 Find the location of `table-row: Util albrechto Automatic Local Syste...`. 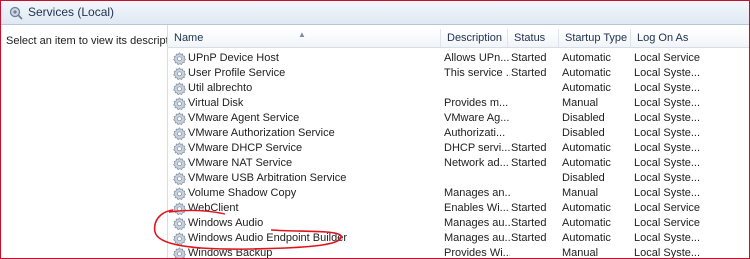

table-row: Util albrechto Automatic Local Syste... is located at coordinates (458, 88).